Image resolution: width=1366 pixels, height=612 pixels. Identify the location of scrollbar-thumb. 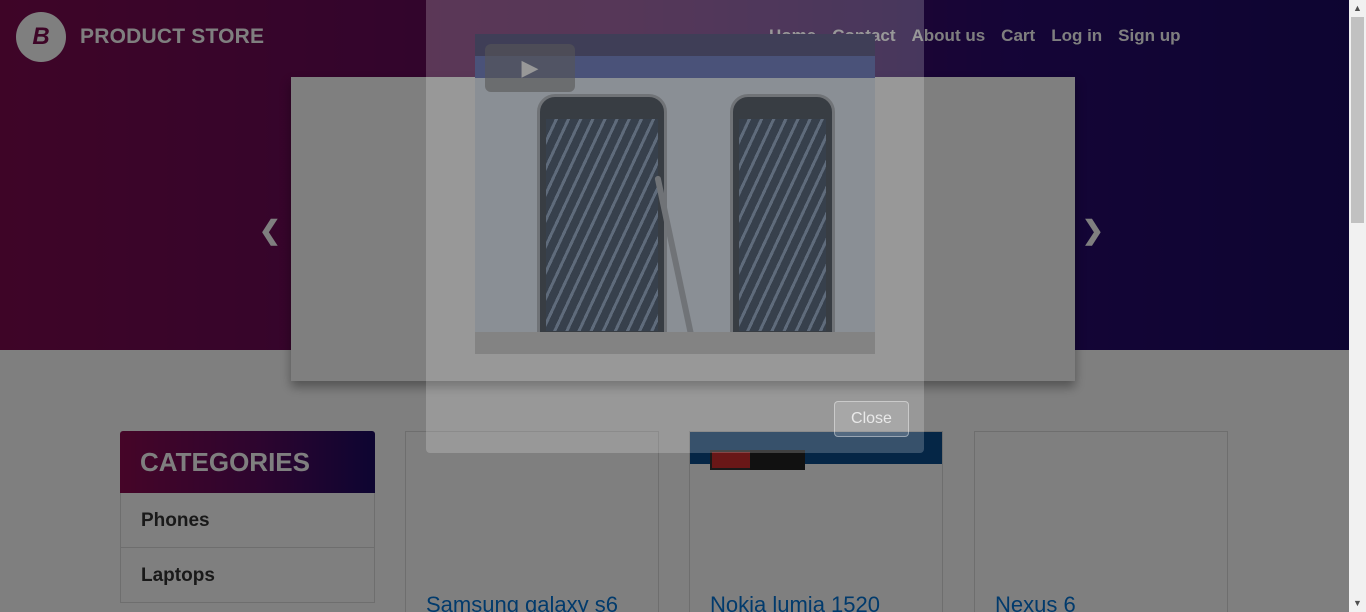
(1357, 120).